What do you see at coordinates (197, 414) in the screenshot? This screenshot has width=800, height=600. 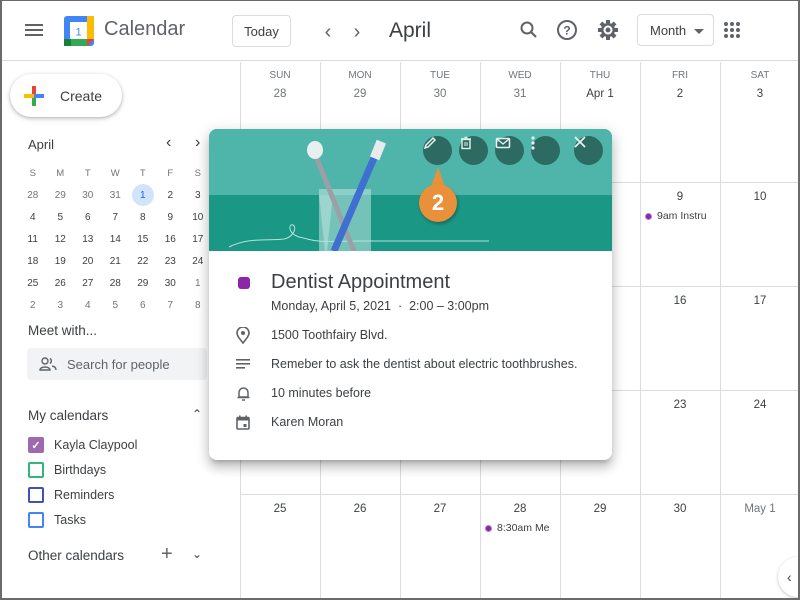 I see `chevron-up-icon: ⌃` at bounding box center [197, 414].